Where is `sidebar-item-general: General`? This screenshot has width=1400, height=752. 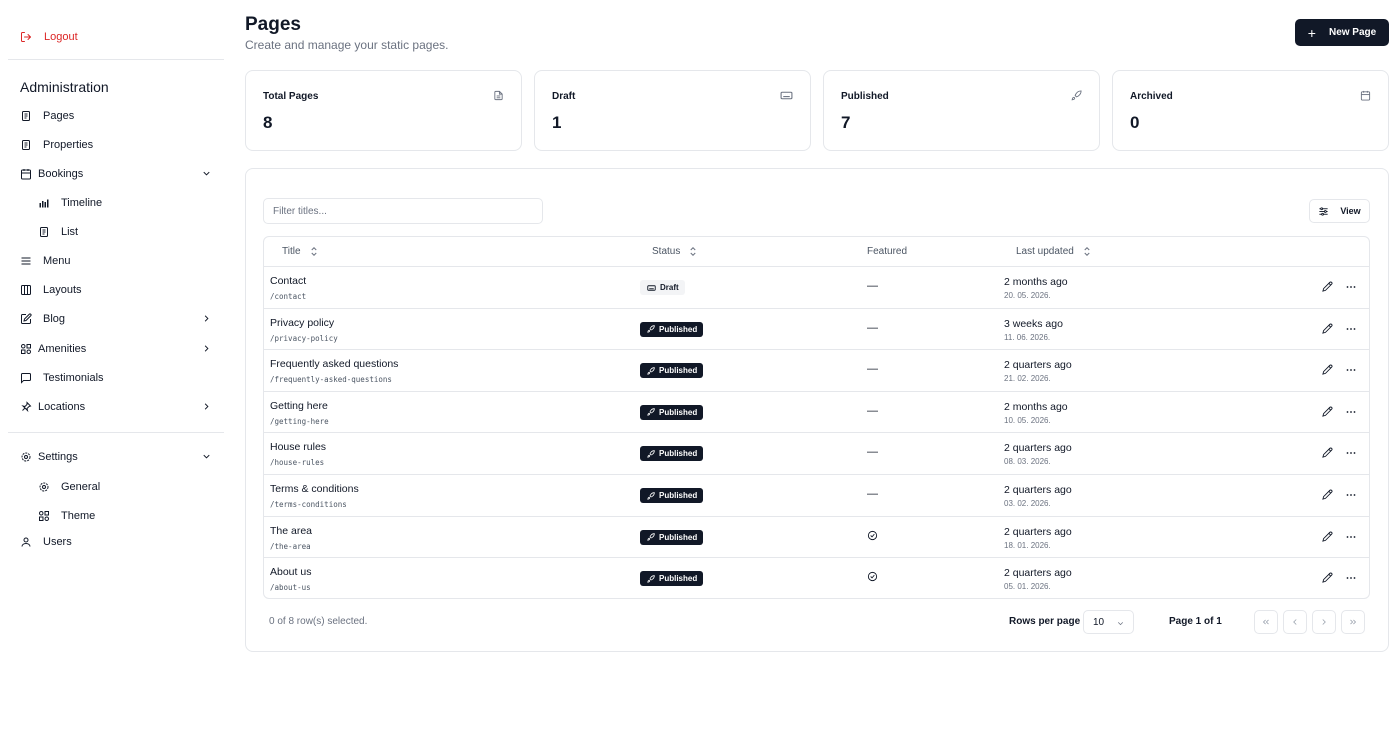 sidebar-item-general: General is located at coordinates (113, 487).